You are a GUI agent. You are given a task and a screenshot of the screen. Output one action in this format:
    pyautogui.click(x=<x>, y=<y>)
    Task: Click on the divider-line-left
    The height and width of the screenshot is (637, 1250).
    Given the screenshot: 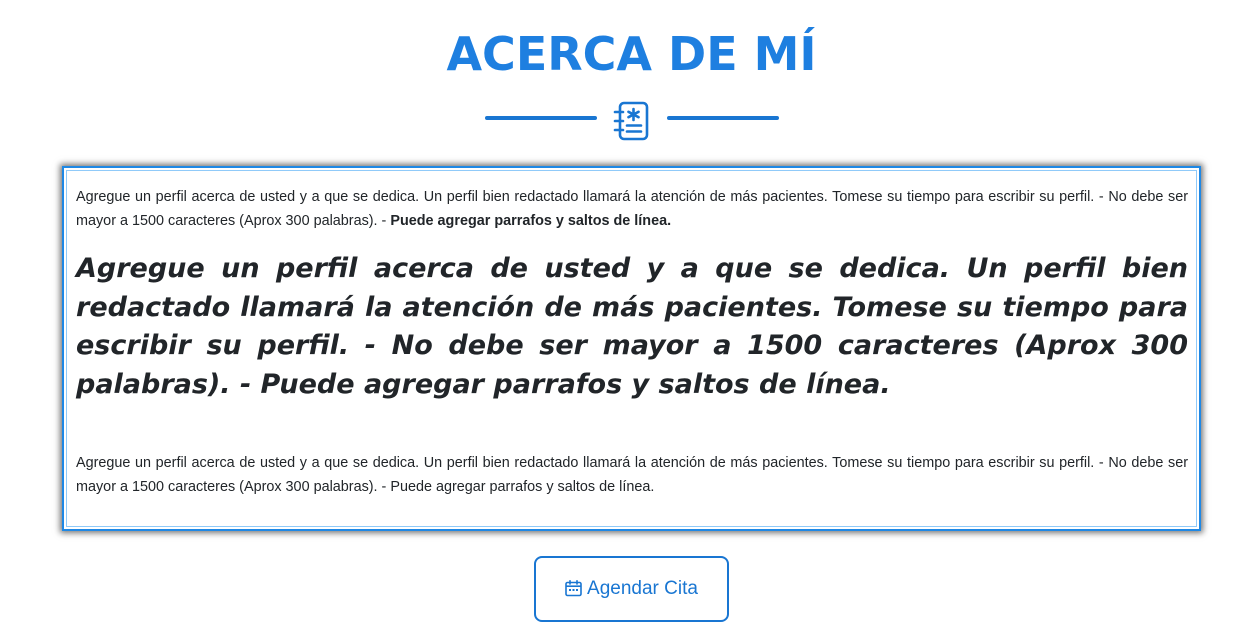 What is the action you would take?
    pyautogui.click(x=541, y=118)
    